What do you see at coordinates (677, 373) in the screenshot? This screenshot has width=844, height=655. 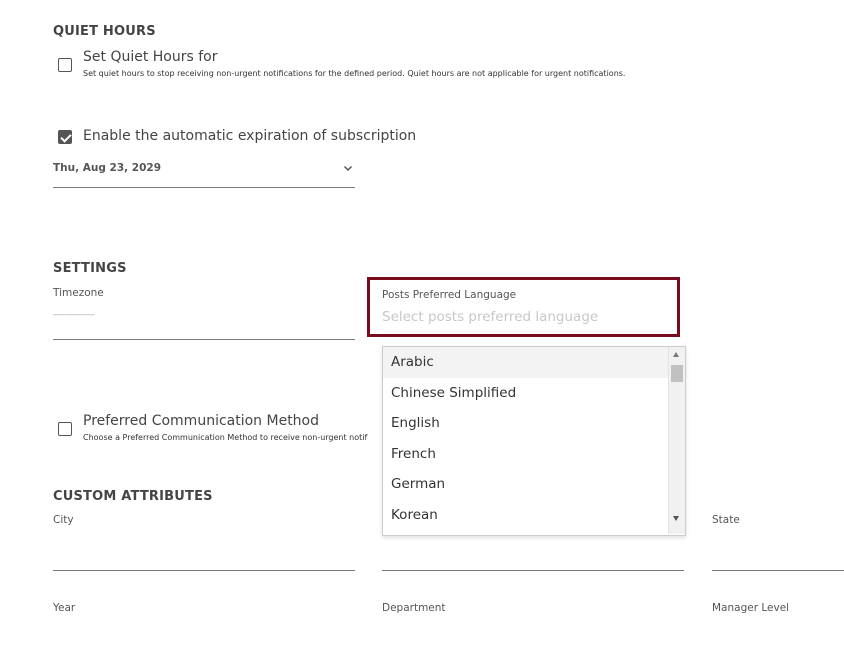 I see `scrollbar-thumb` at bounding box center [677, 373].